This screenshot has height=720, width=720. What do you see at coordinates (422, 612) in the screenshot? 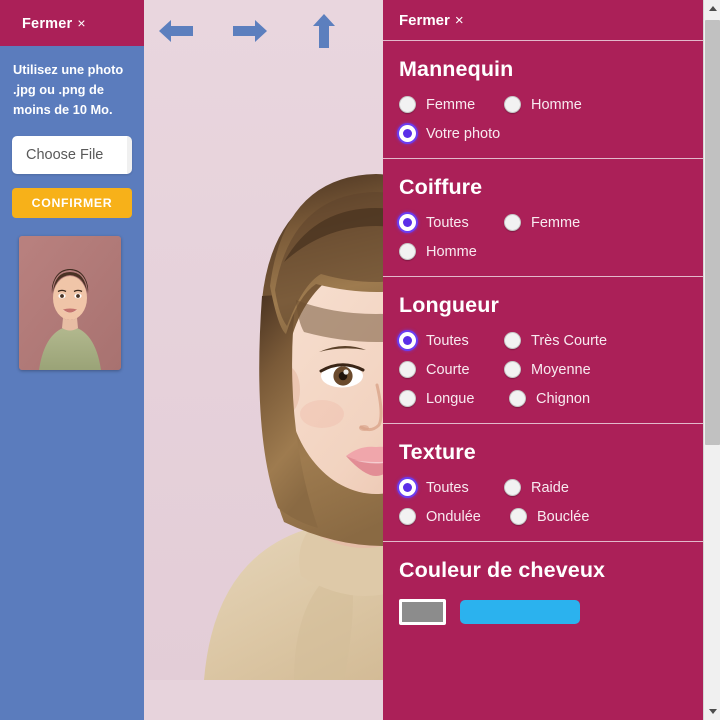
I see `color-swatch-gray` at bounding box center [422, 612].